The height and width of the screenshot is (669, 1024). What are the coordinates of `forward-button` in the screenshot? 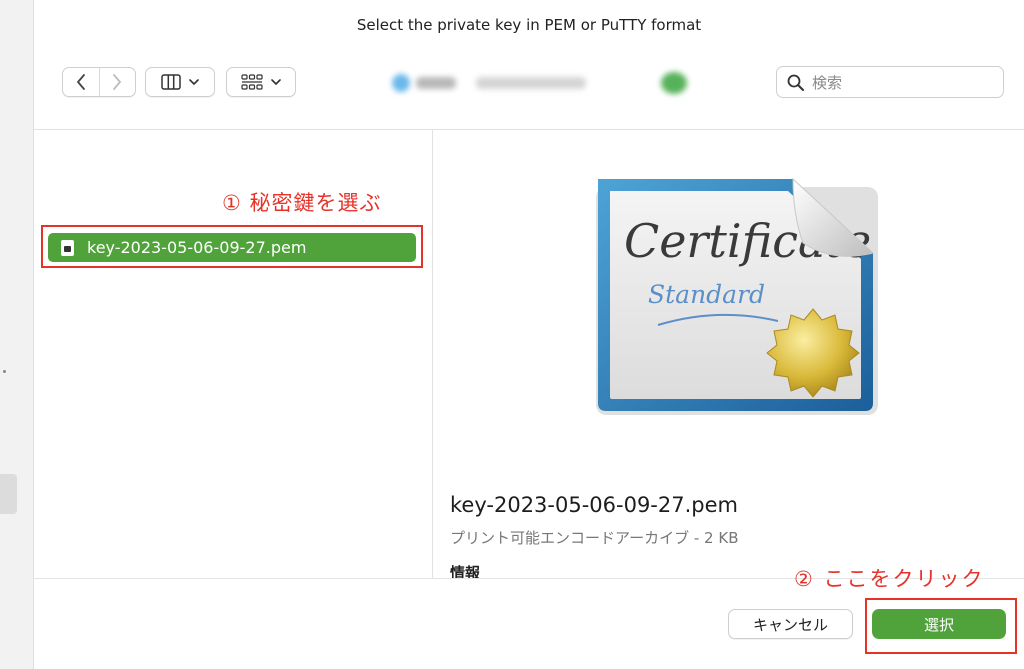 It's located at (117, 82).